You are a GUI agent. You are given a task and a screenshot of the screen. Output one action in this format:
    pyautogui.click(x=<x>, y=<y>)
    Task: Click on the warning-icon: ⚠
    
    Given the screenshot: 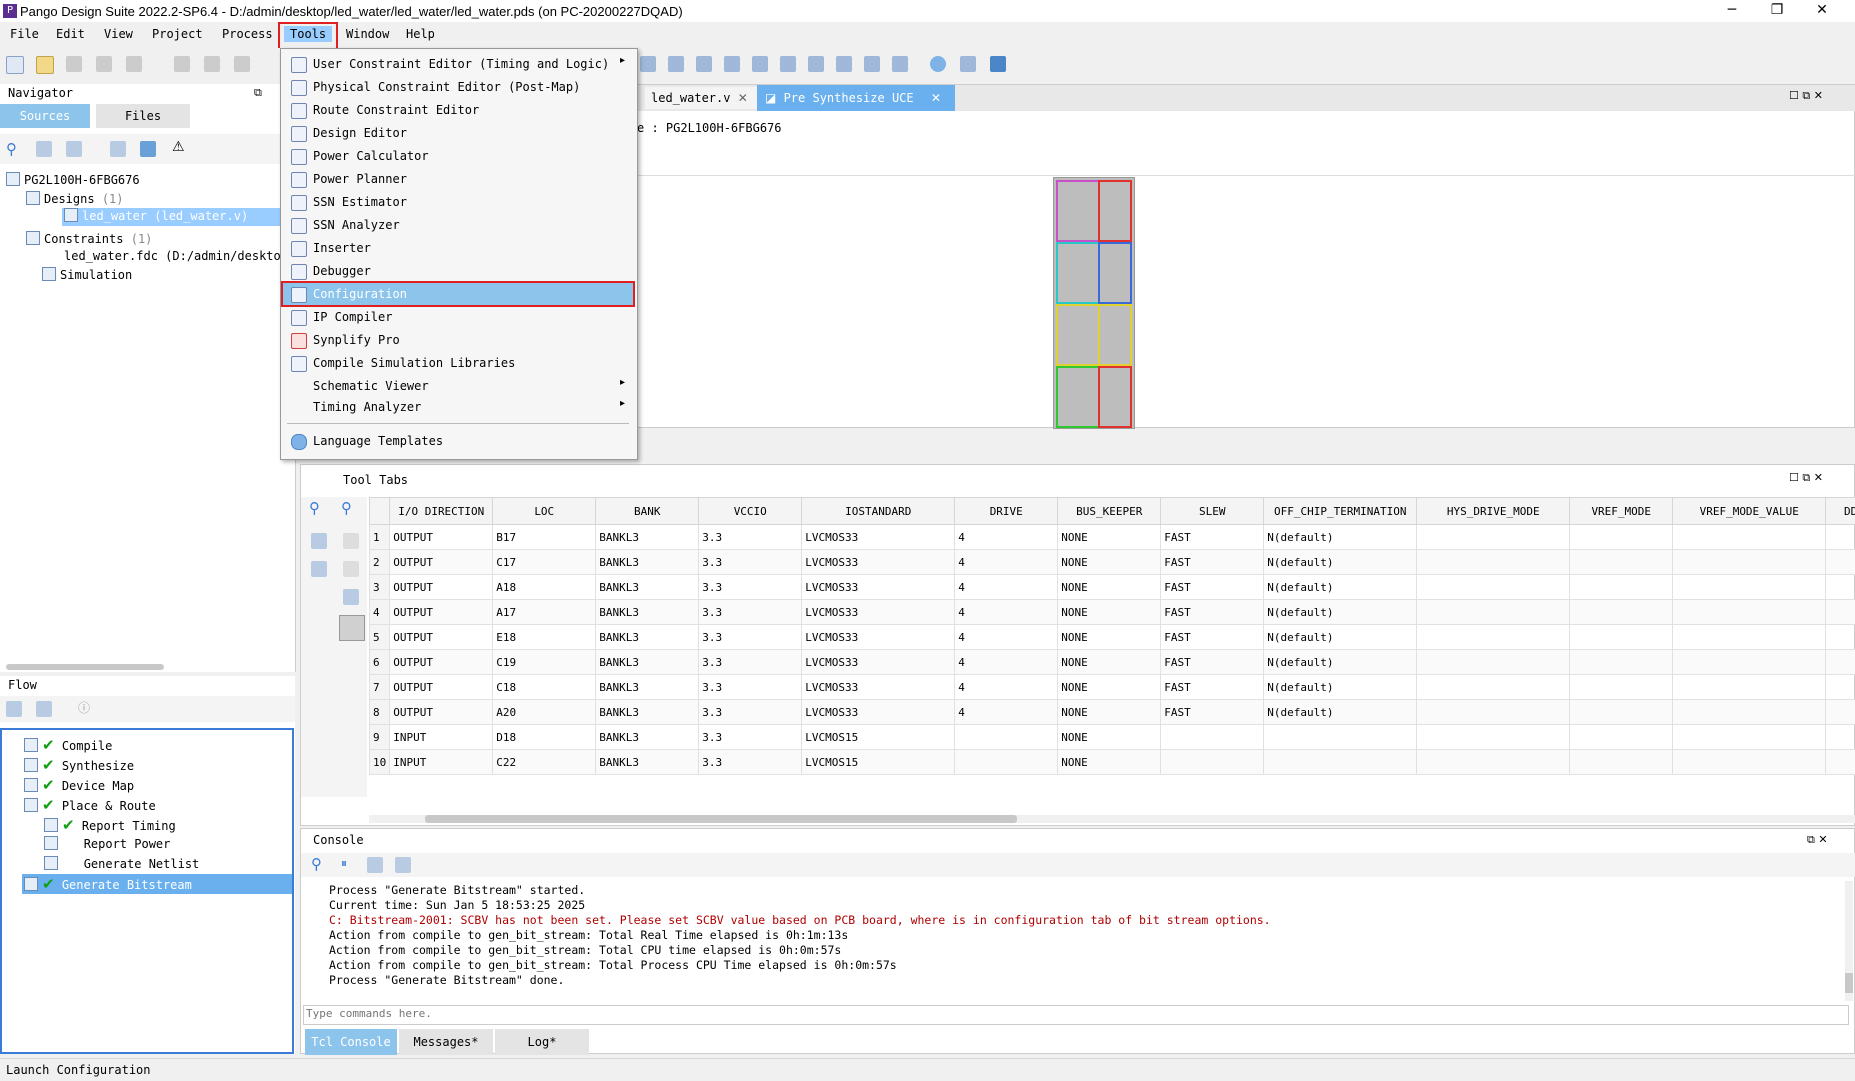 What is the action you would take?
    pyautogui.click(x=178, y=147)
    